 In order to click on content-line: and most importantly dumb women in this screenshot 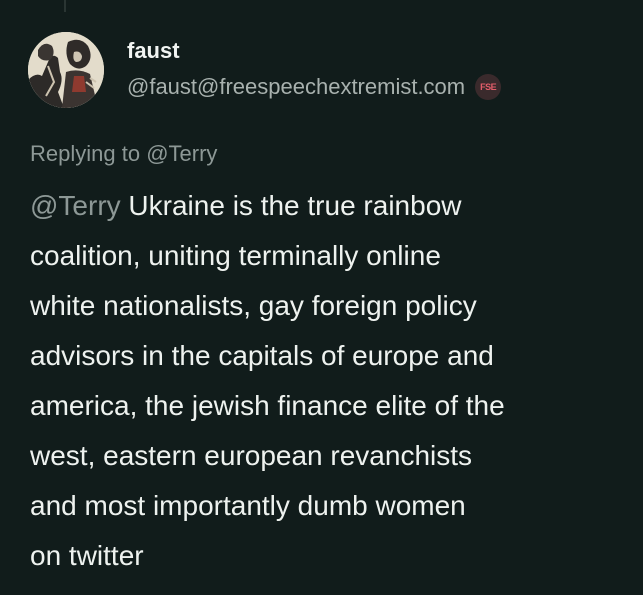, I will do `click(248, 505)`.